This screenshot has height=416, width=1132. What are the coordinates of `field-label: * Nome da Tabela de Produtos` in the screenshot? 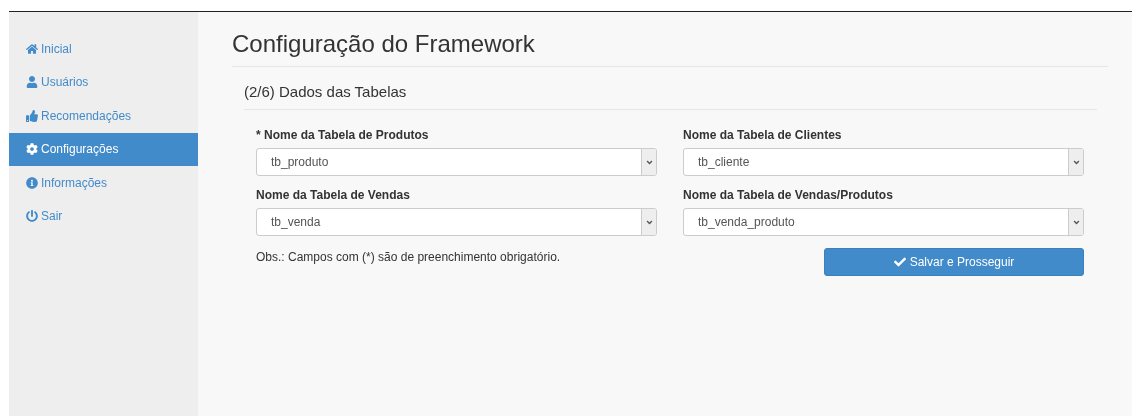 It's located at (343, 135).